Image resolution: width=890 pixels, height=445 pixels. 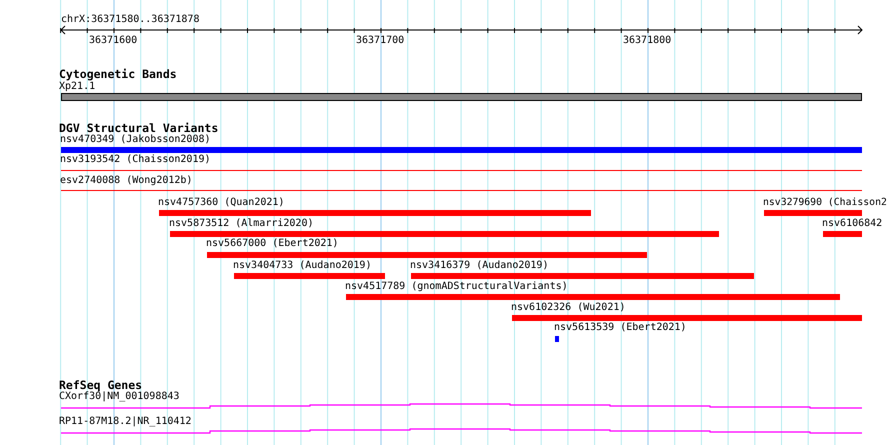 I want to click on variant-label: nsv4757360 (Quan2021), so click(x=221, y=203).